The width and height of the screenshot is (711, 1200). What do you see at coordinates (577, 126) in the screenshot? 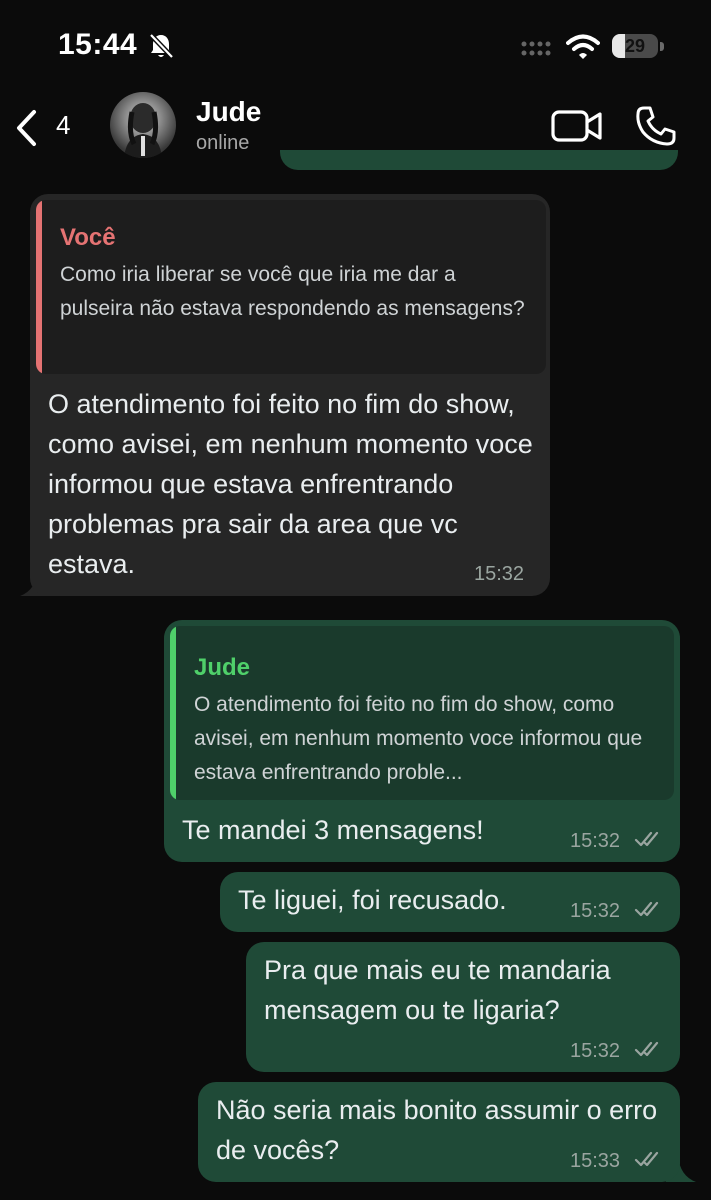
I see `video-camera-icon` at bounding box center [577, 126].